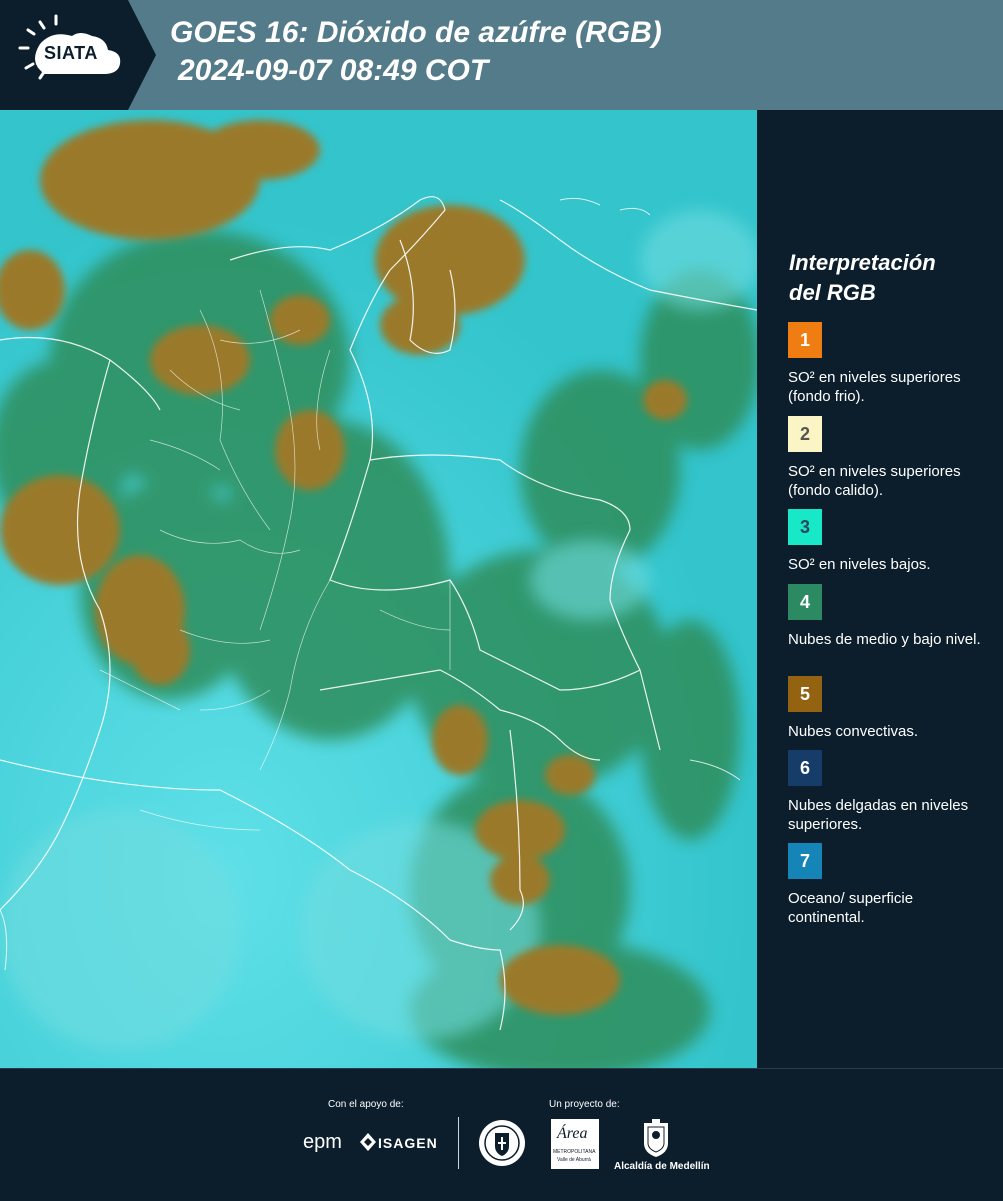  Describe the element at coordinates (851, 908) in the screenshot. I see `legend-item-label: Oceano/ superficie continental.` at that location.